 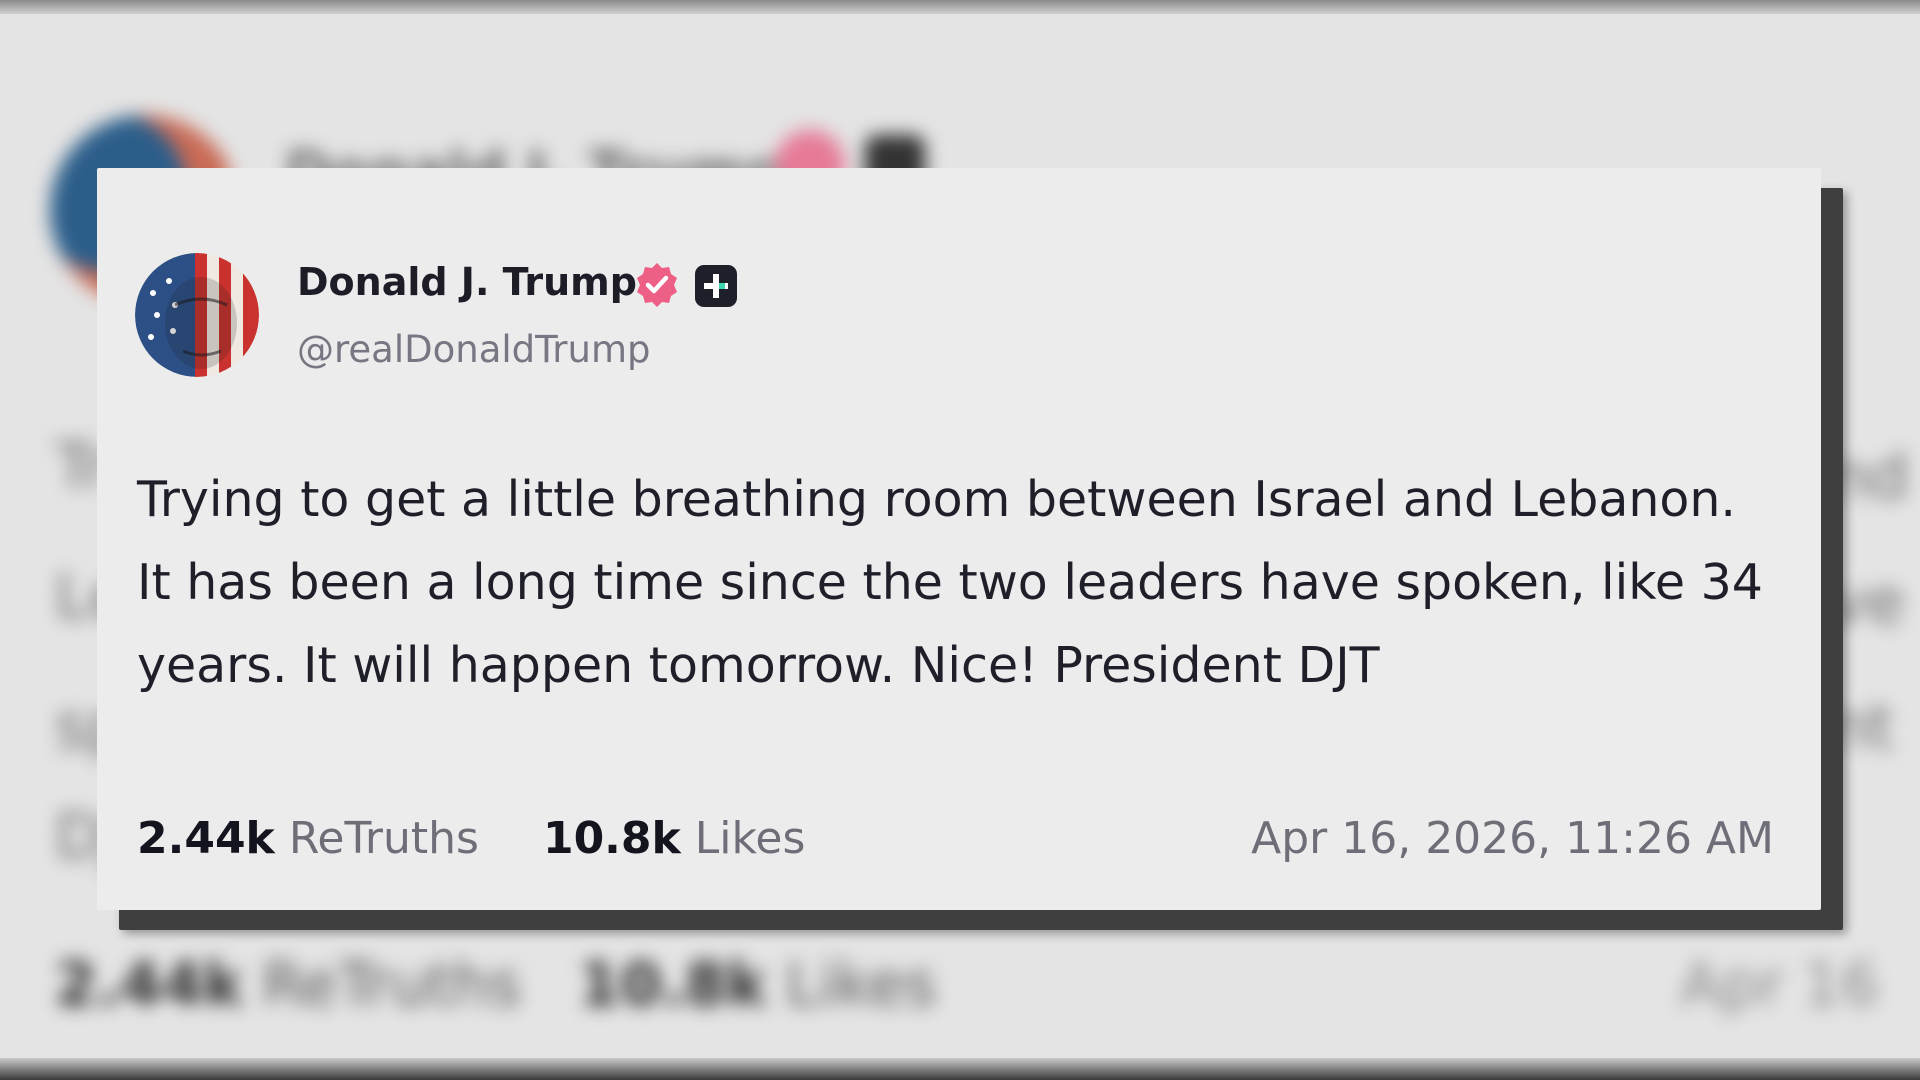 I want to click on blurred-timestamp: Apr 16, so click(x=1780, y=985).